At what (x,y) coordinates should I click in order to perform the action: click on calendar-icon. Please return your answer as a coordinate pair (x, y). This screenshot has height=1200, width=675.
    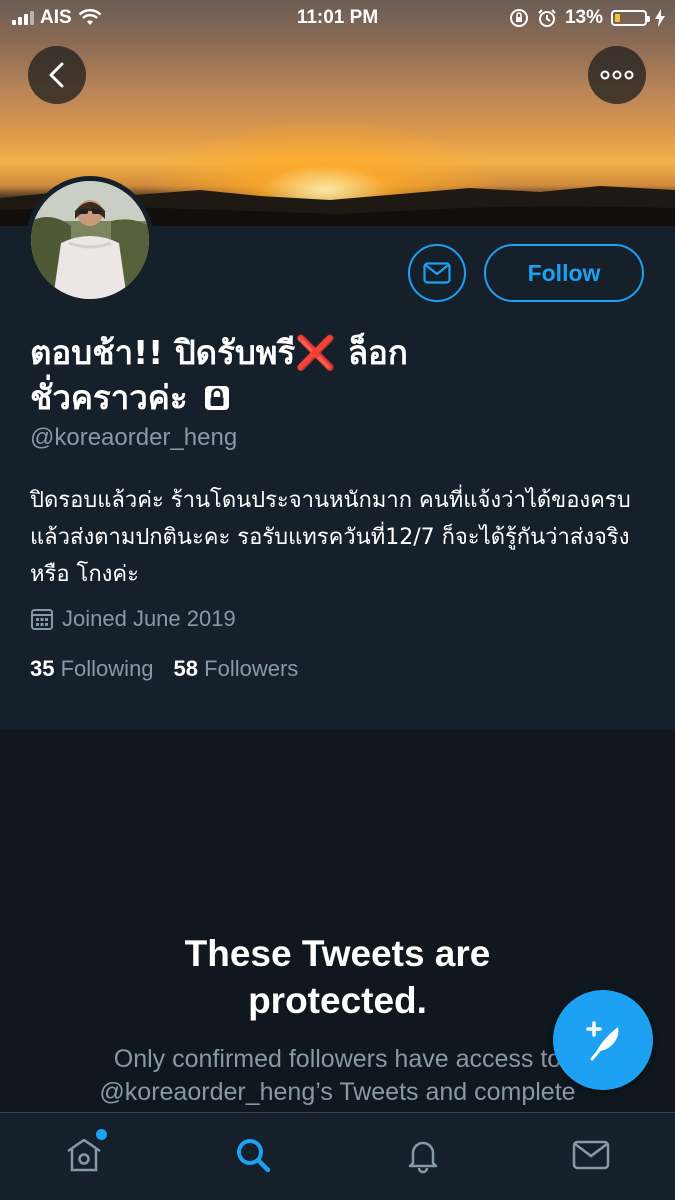
    Looking at the image, I should click on (42, 619).